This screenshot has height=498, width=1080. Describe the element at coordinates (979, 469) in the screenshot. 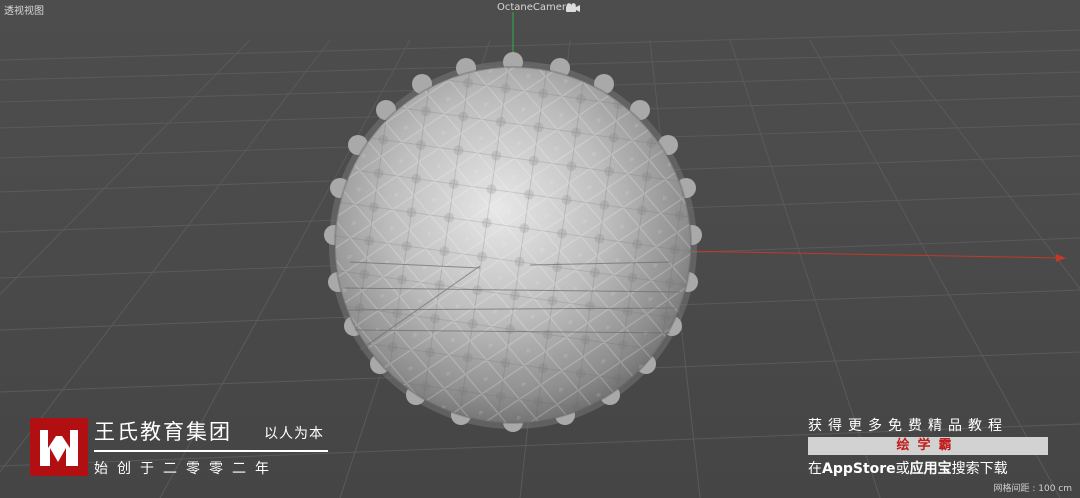

I see `promo-suffix: 搜索下载` at that location.